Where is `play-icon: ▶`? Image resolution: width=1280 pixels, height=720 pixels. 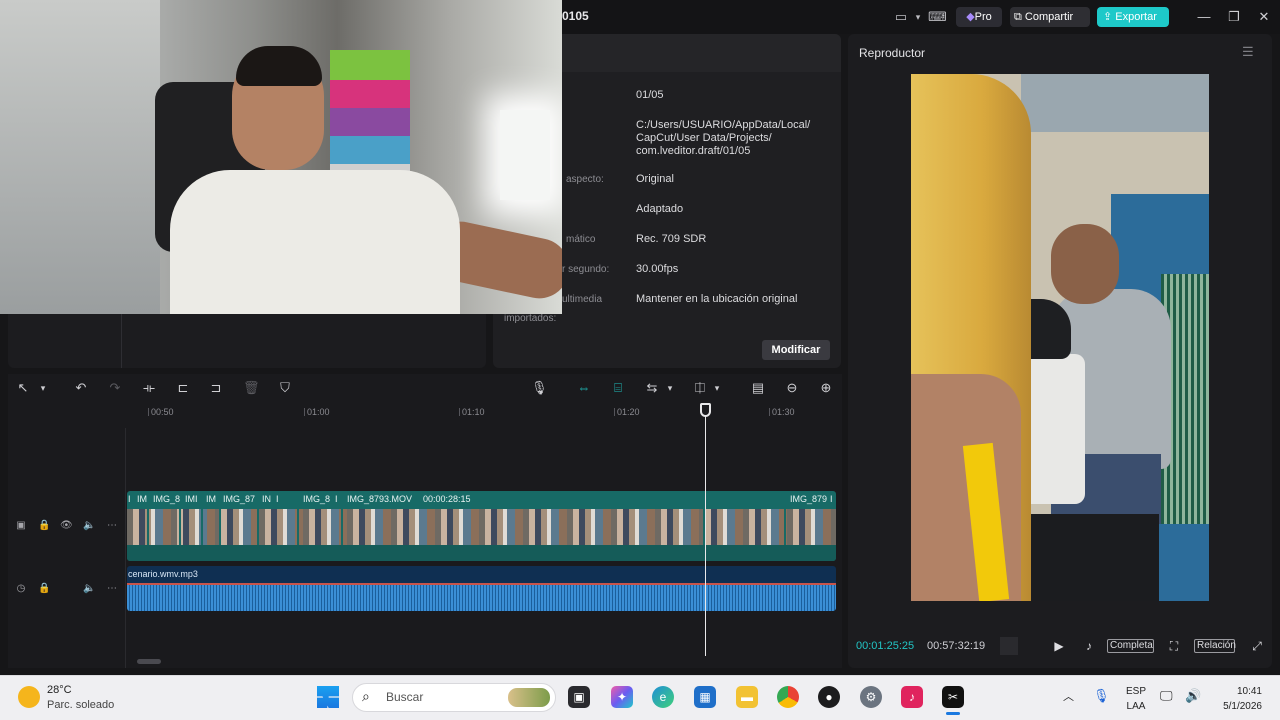
play-icon: ▶ is located at coordinates (1059, 646).